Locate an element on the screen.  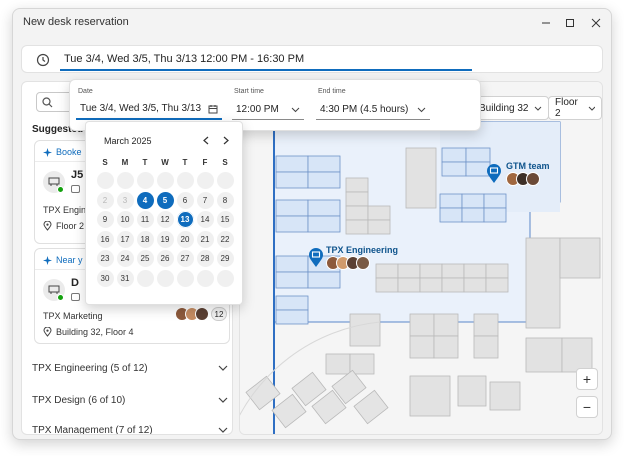
calendar-day: 19 is located at coordinates (165, 239).